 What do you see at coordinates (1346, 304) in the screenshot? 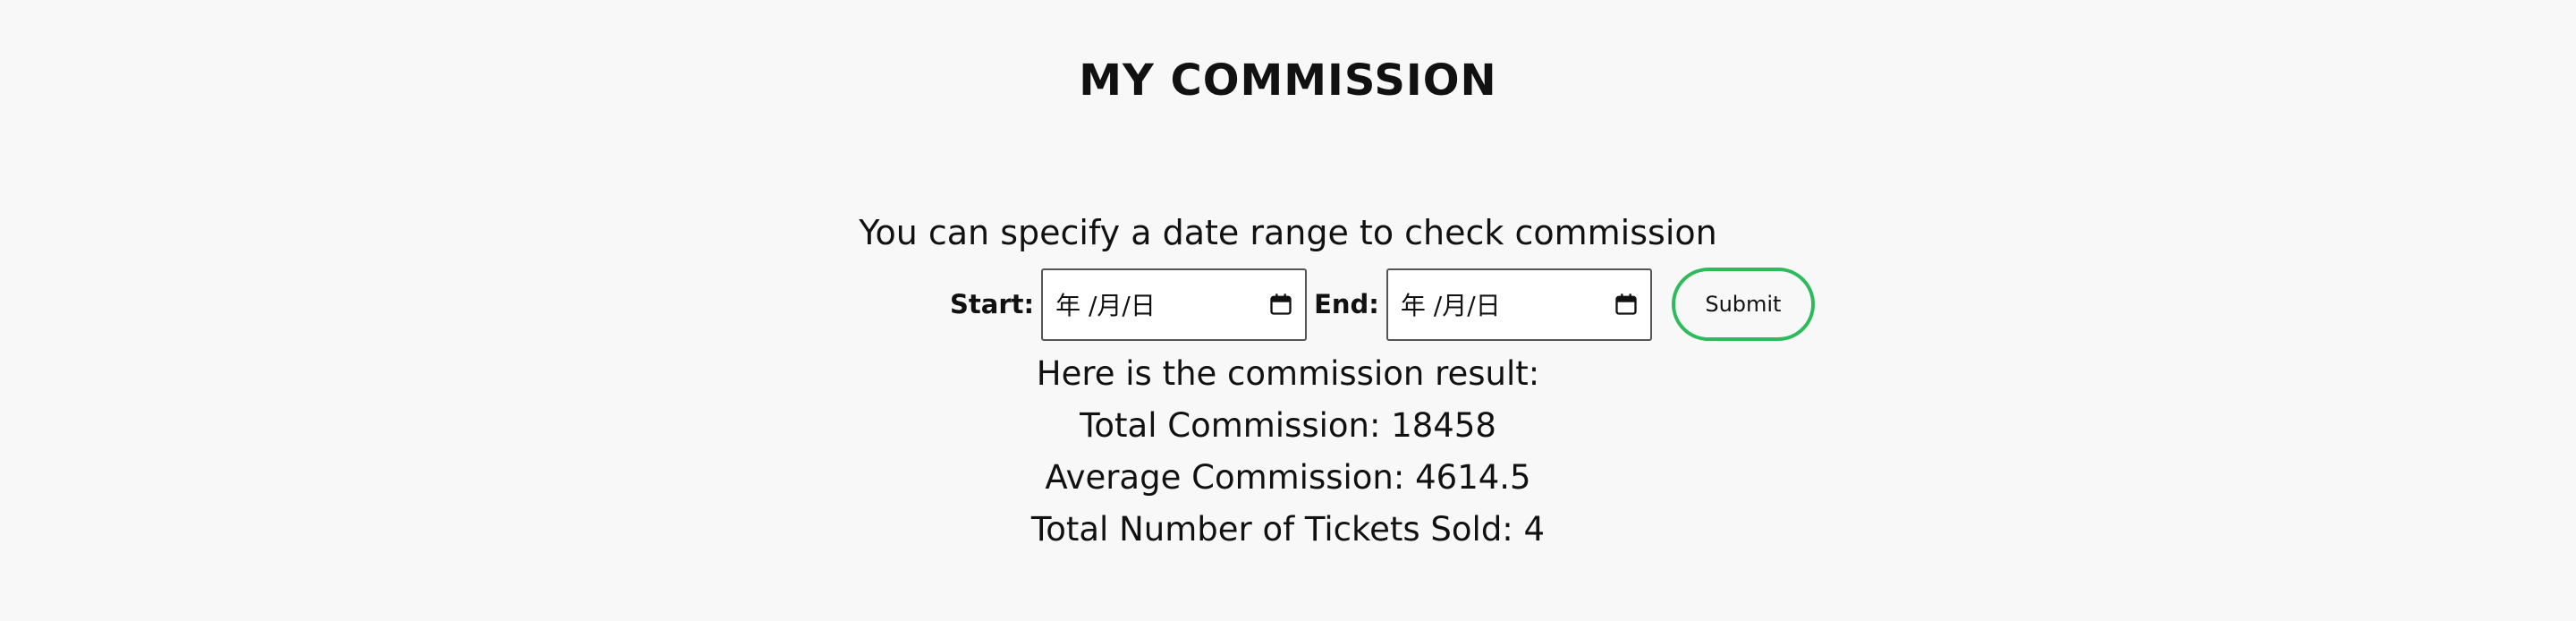
I see `end-date-label: End:` at bounding box center [1346, 304].